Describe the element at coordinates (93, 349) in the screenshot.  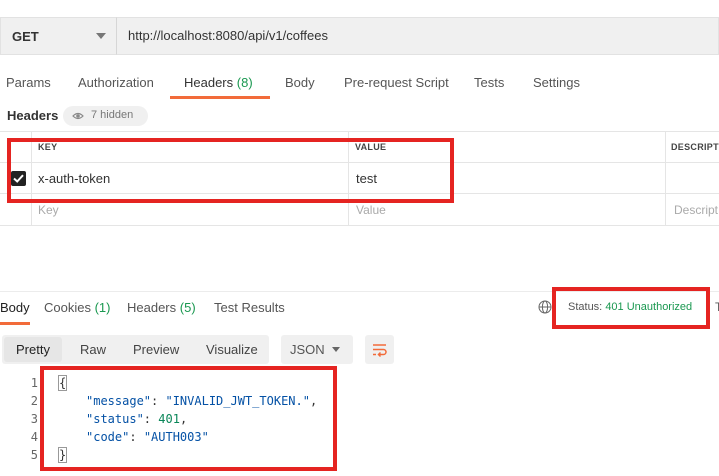
I see `view-raw-button: Raw` at that location.